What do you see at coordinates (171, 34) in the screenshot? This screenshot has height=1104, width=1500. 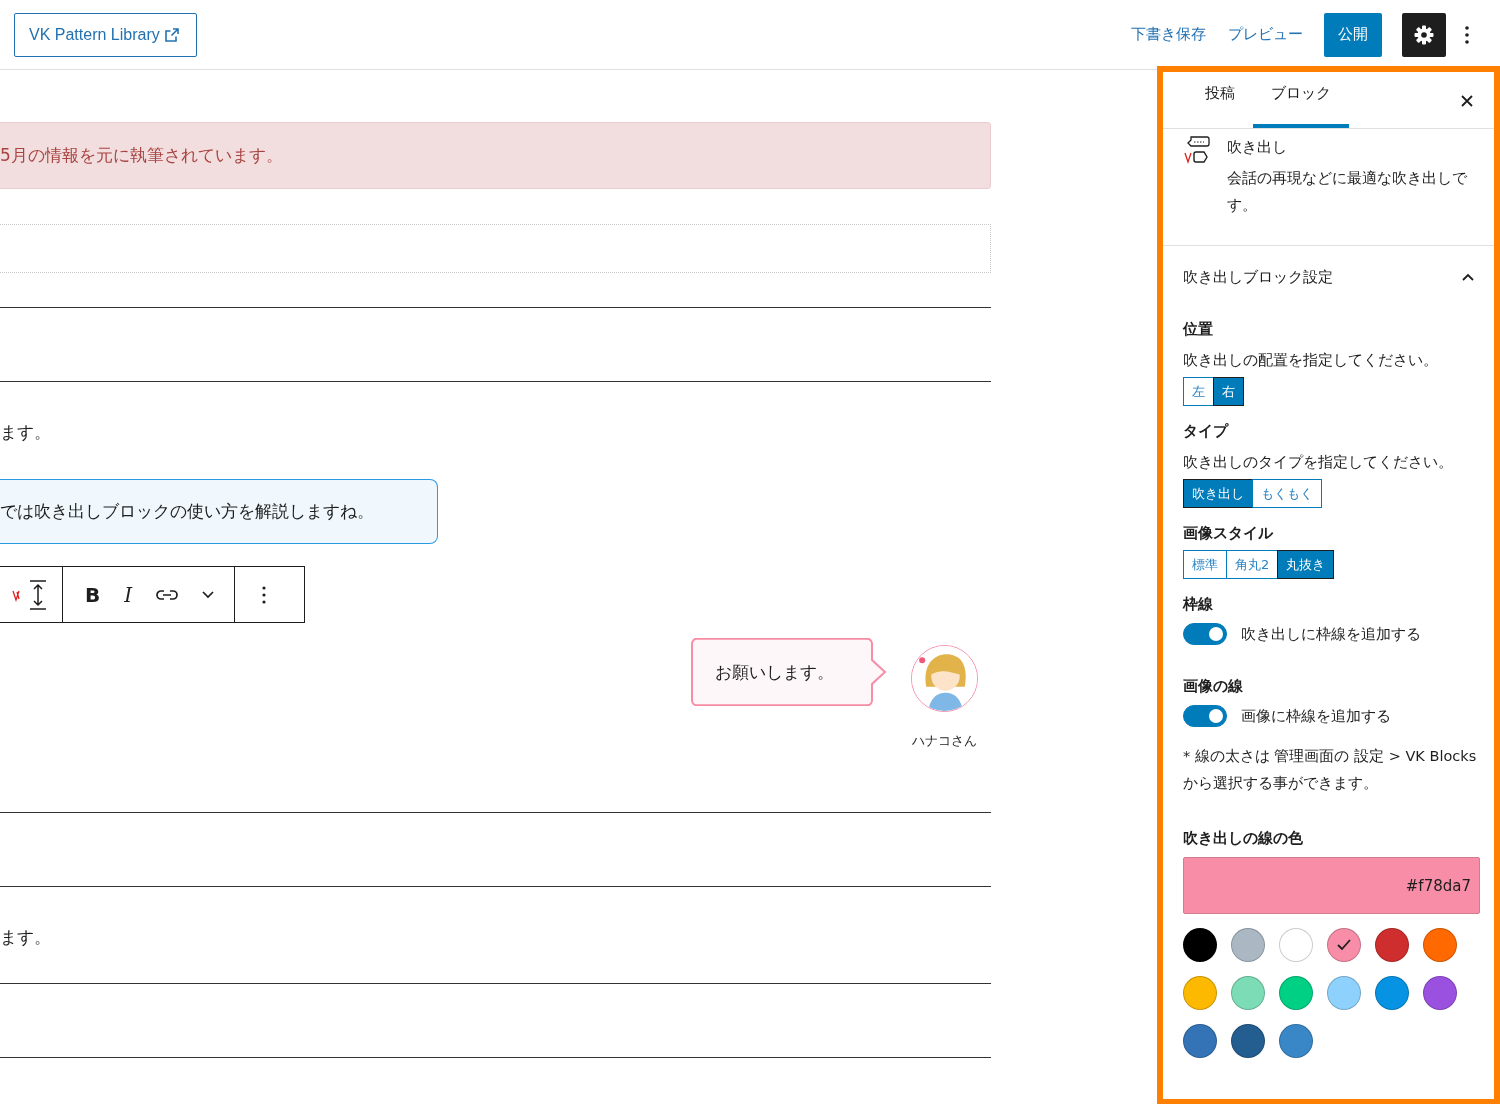 I see `external-link-icon` at bounding box center [171, 34].